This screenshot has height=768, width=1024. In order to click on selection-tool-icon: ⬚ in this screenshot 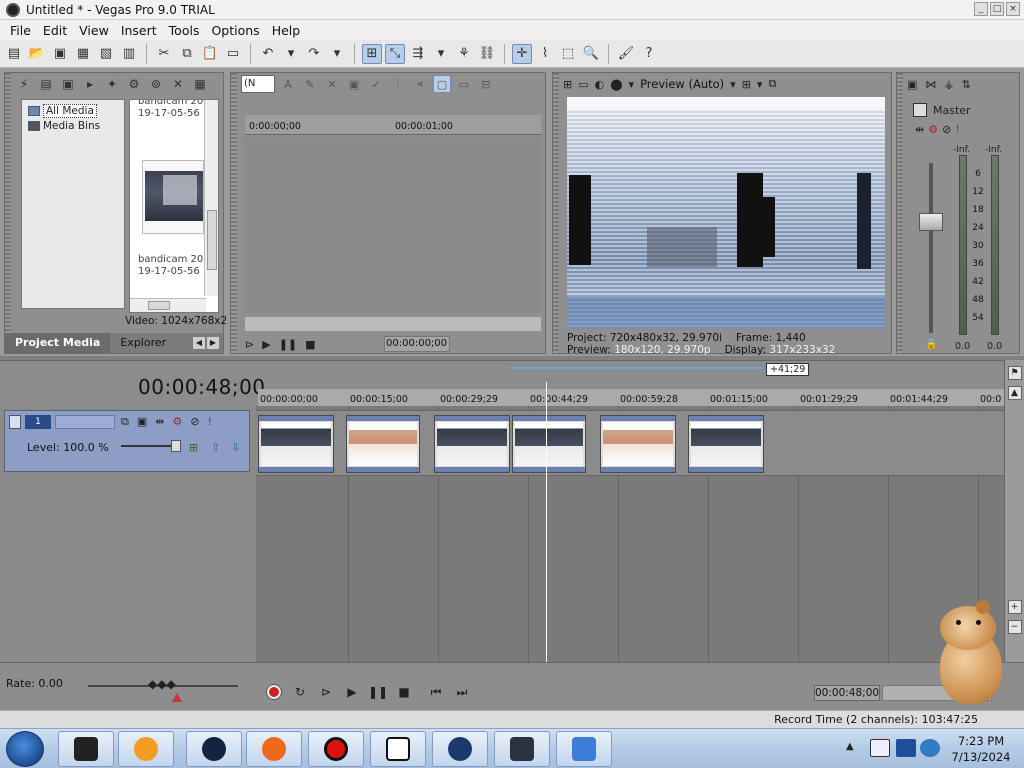, I will do `click(568, 54)`.